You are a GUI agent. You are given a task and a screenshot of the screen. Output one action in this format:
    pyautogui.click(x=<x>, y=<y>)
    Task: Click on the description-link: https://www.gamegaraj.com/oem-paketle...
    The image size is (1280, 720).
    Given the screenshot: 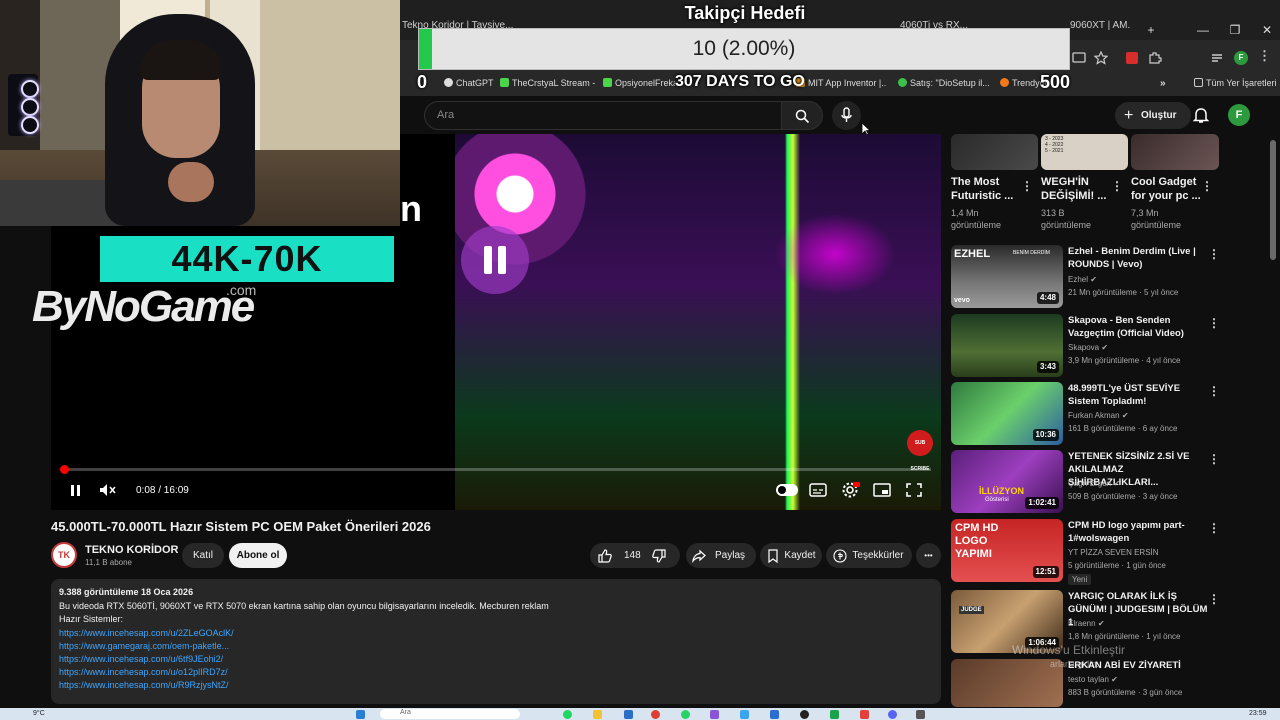 What is the action you would take?
    pyautogui.click(x=144, y=646)
    